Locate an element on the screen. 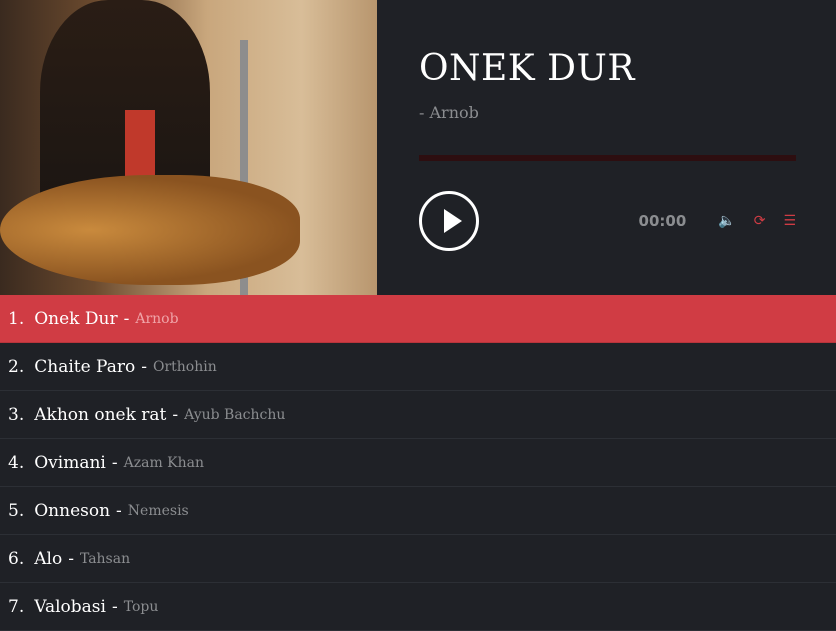  progress-bar is located at coordinates (607, 158).